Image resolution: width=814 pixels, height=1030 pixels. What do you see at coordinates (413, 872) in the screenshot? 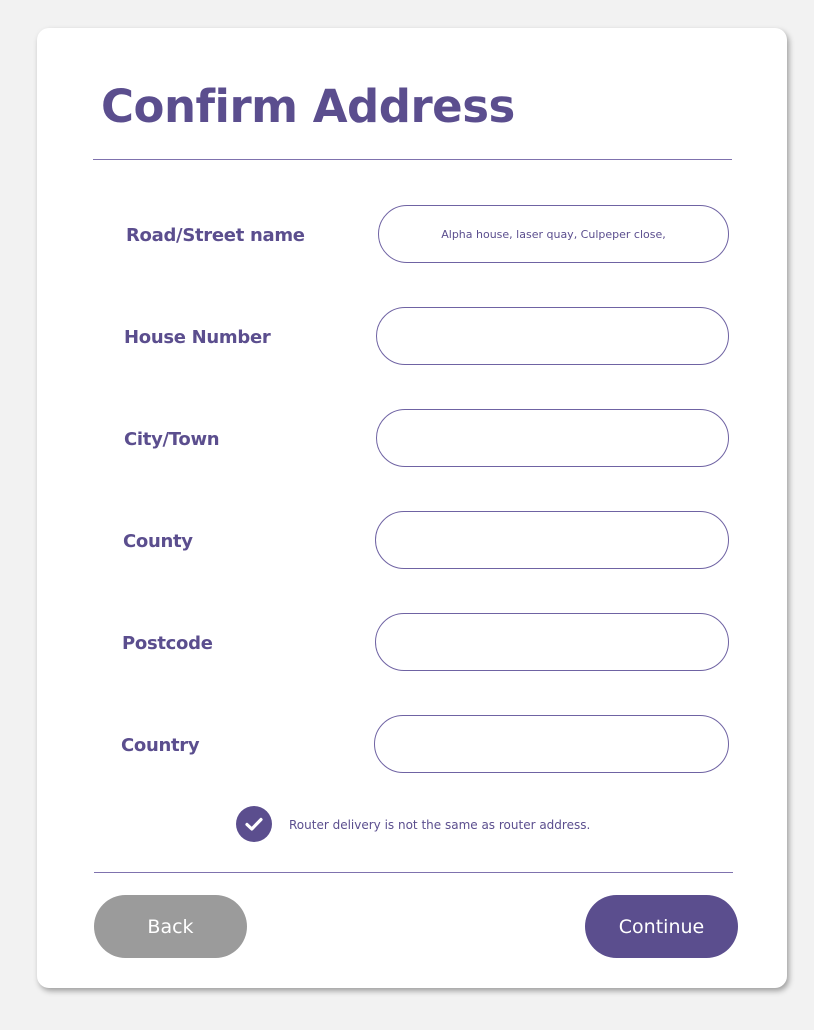
I see `footer-divider` at bounding box center [413, 872].